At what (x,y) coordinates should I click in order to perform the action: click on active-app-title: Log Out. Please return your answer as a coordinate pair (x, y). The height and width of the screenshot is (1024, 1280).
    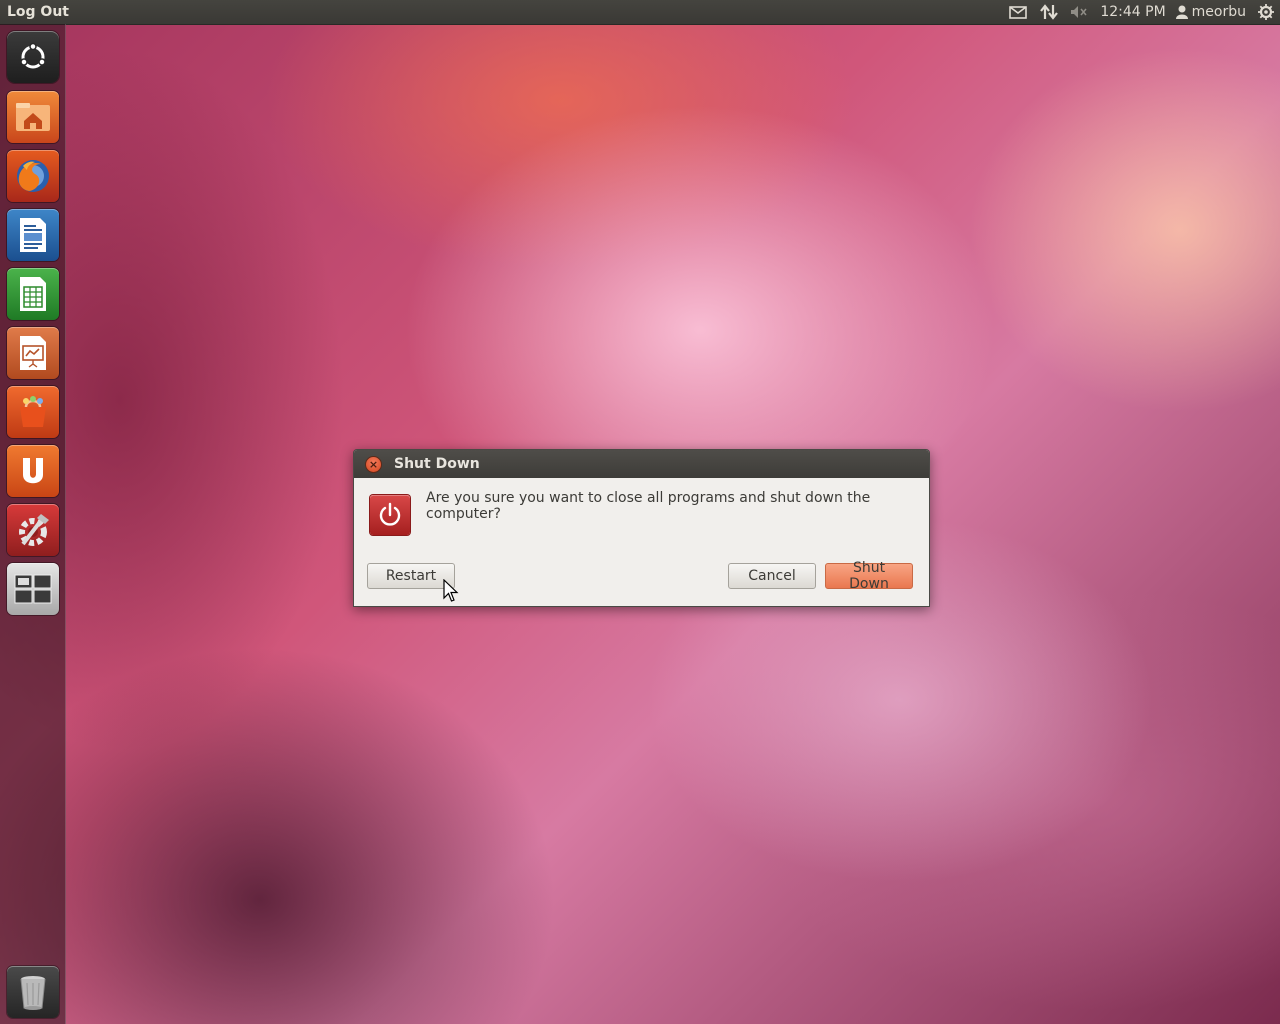
    Looking at the image, I should click on (38, 12).